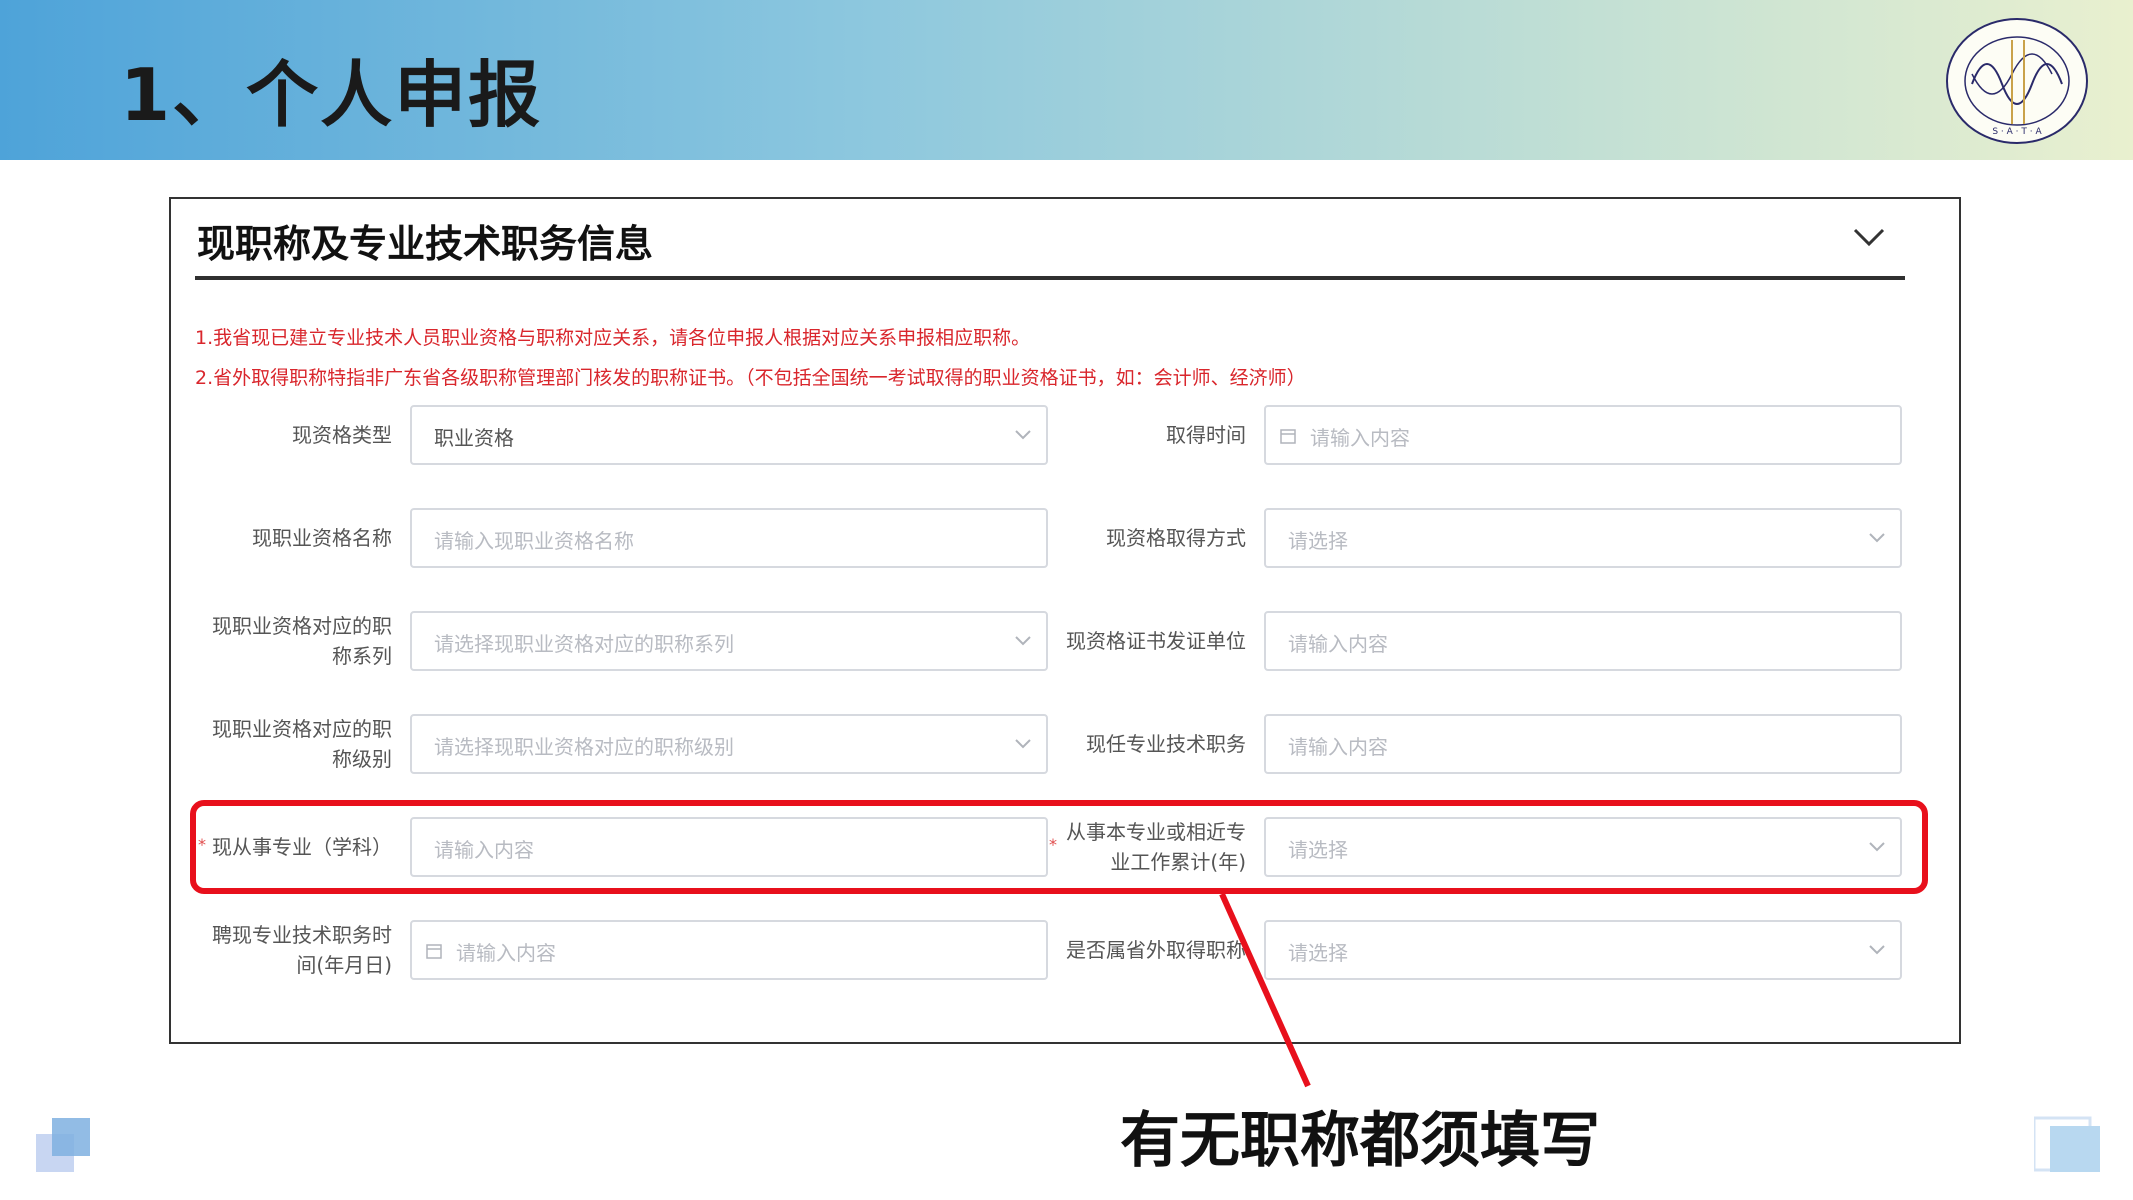  What do you see at coordinates (1050, 278) in the screenshot?
I see `title-divider` at bounding box center [1050, 278].